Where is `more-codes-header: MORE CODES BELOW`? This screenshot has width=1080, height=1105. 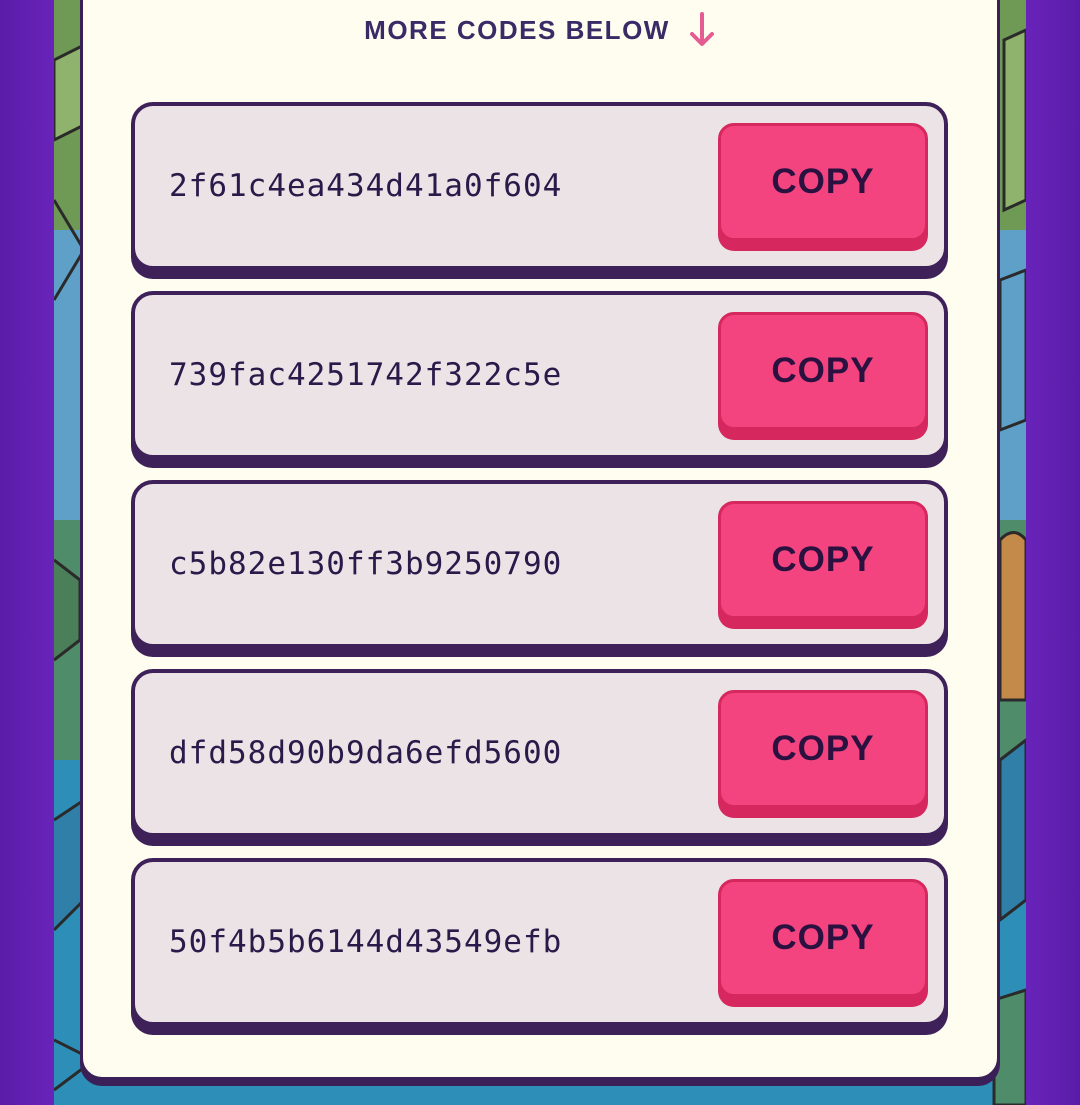
more-codes-header: MORE CODES BELOW is located at coordinates (540, 30).